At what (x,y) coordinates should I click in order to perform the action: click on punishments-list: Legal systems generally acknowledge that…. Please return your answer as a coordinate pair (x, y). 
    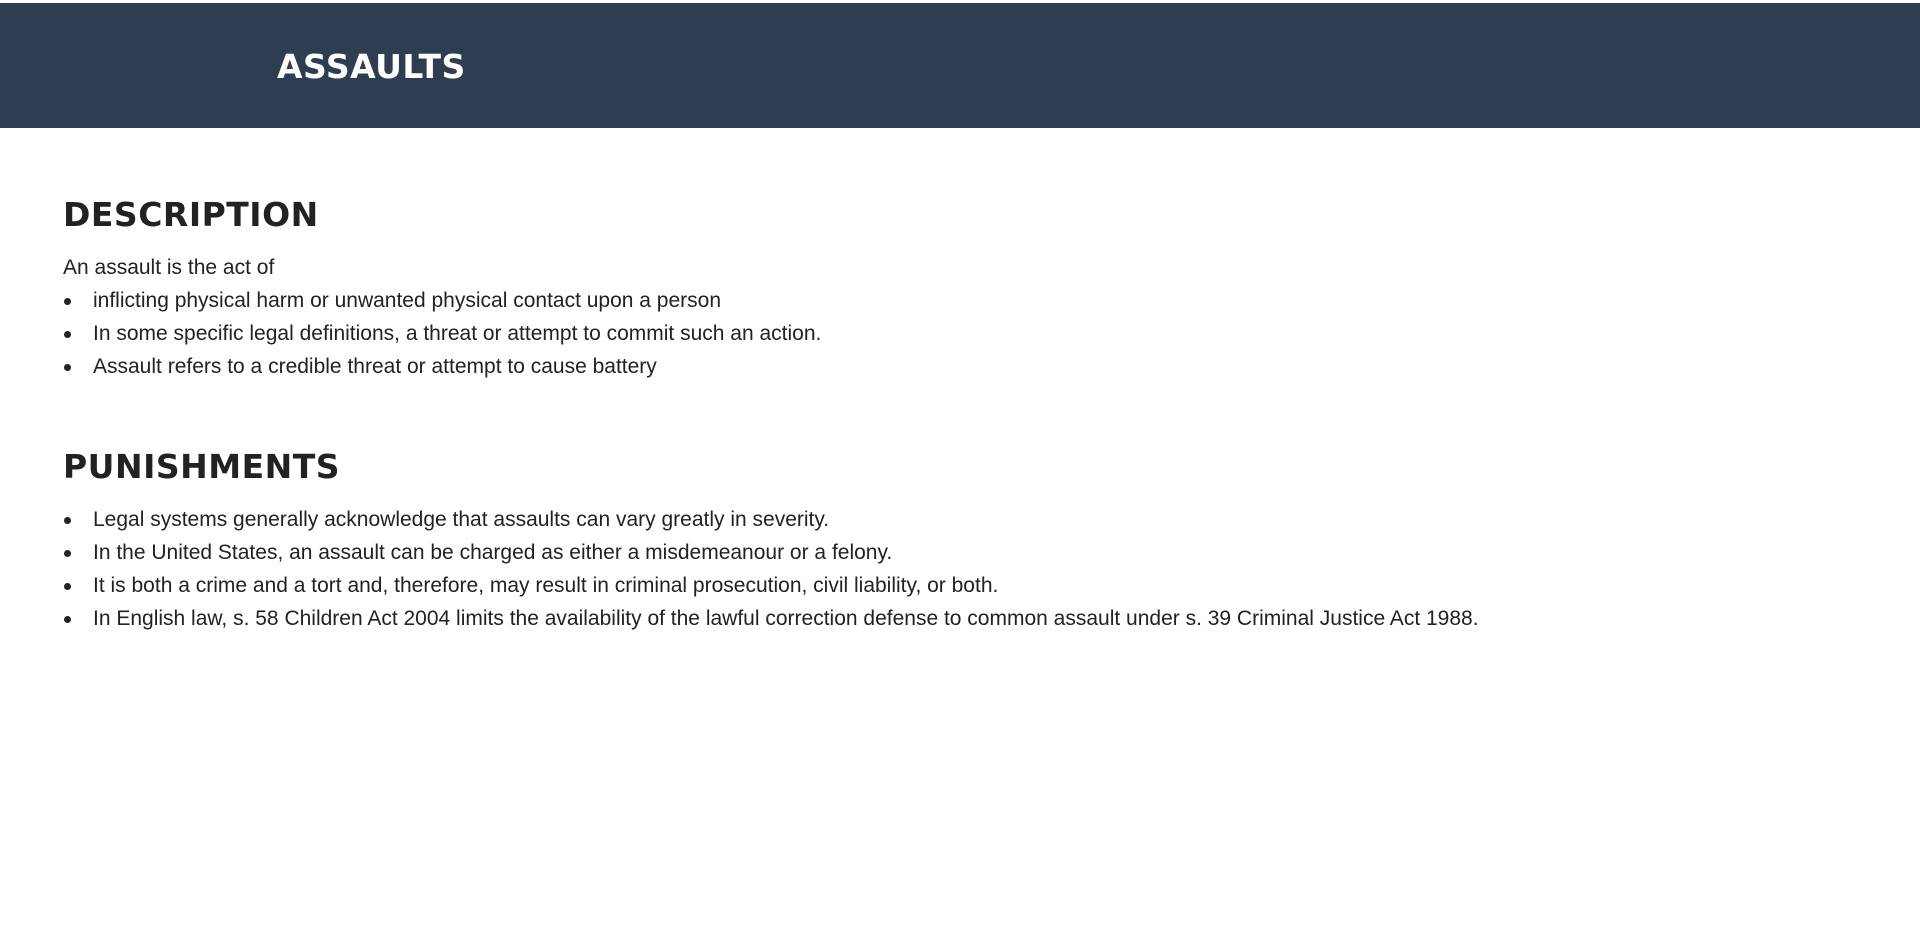
    Looking at the image, I should click on (991, 569).